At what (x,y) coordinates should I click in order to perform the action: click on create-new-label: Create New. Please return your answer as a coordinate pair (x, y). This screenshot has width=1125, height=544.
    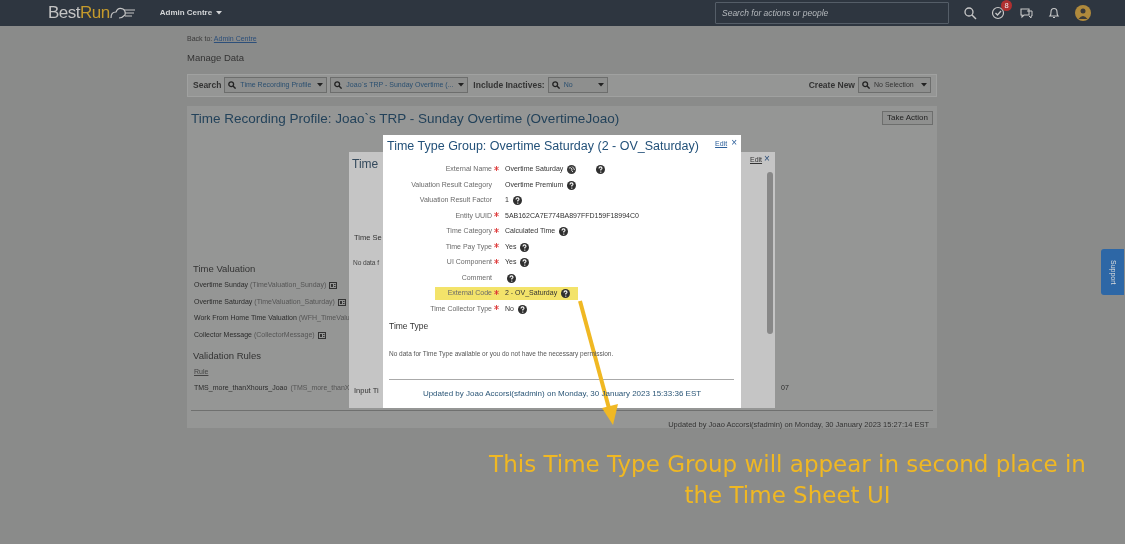
    Looking at the image, I should click on (831, 85).